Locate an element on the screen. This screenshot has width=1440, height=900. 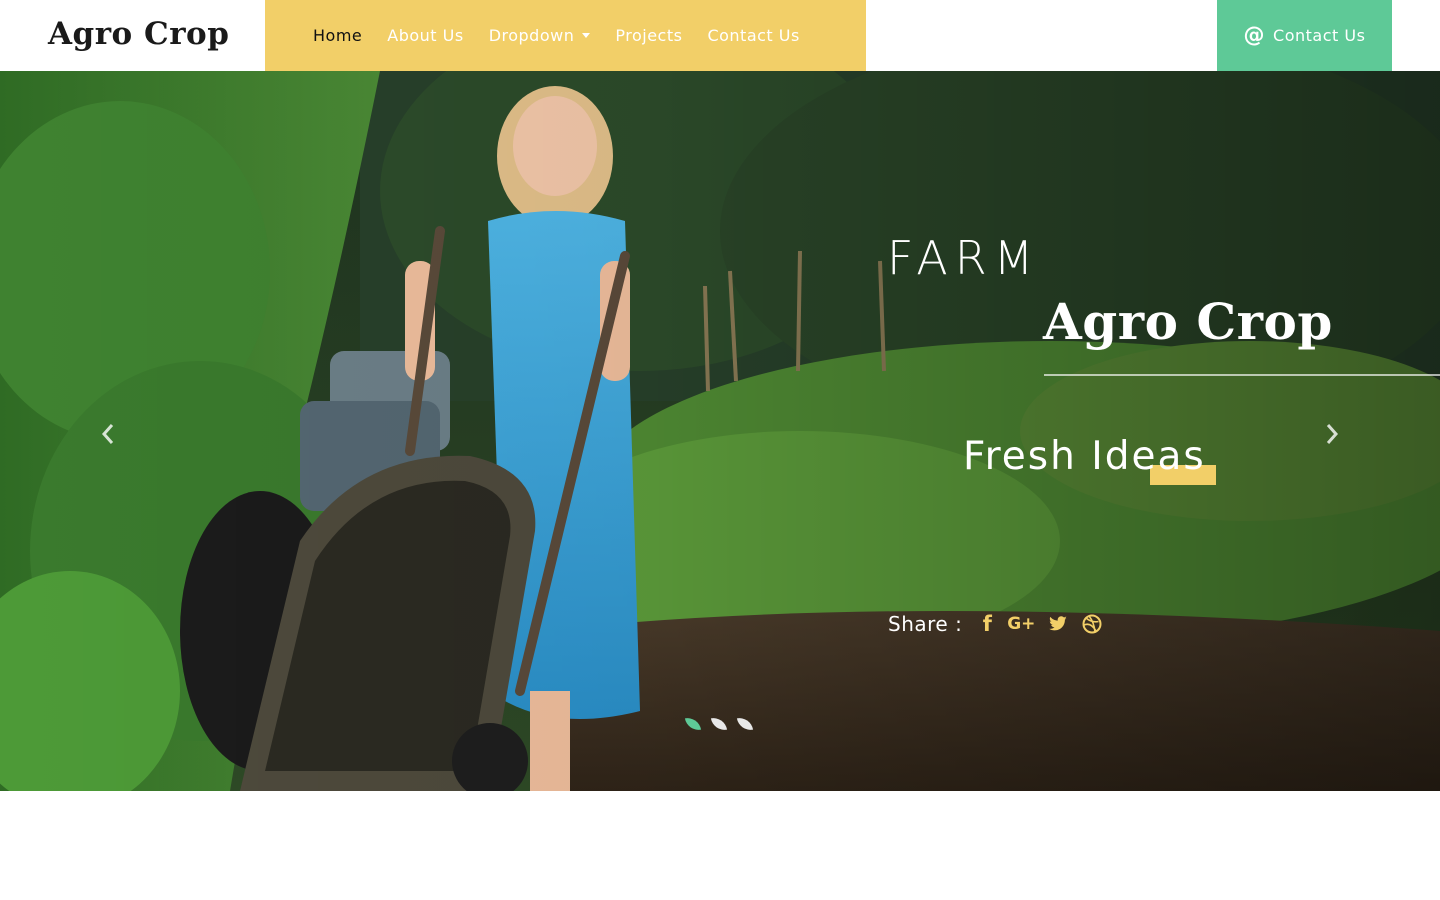
carousel-prev-button is located at coordinates (108, 434).